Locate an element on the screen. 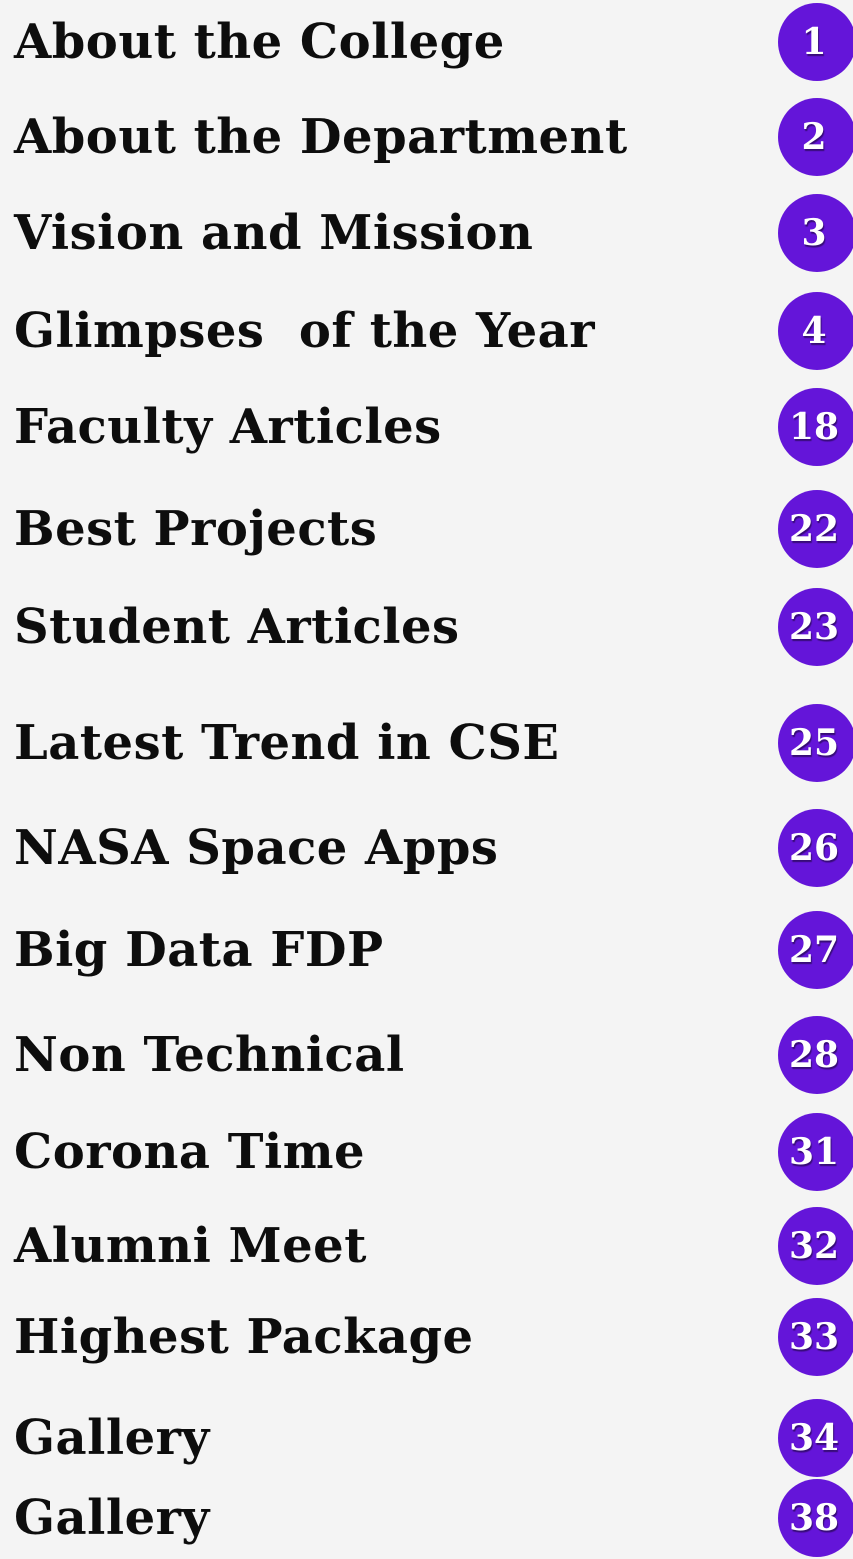  page-number: 32 is located at coordinates (814, 1246).